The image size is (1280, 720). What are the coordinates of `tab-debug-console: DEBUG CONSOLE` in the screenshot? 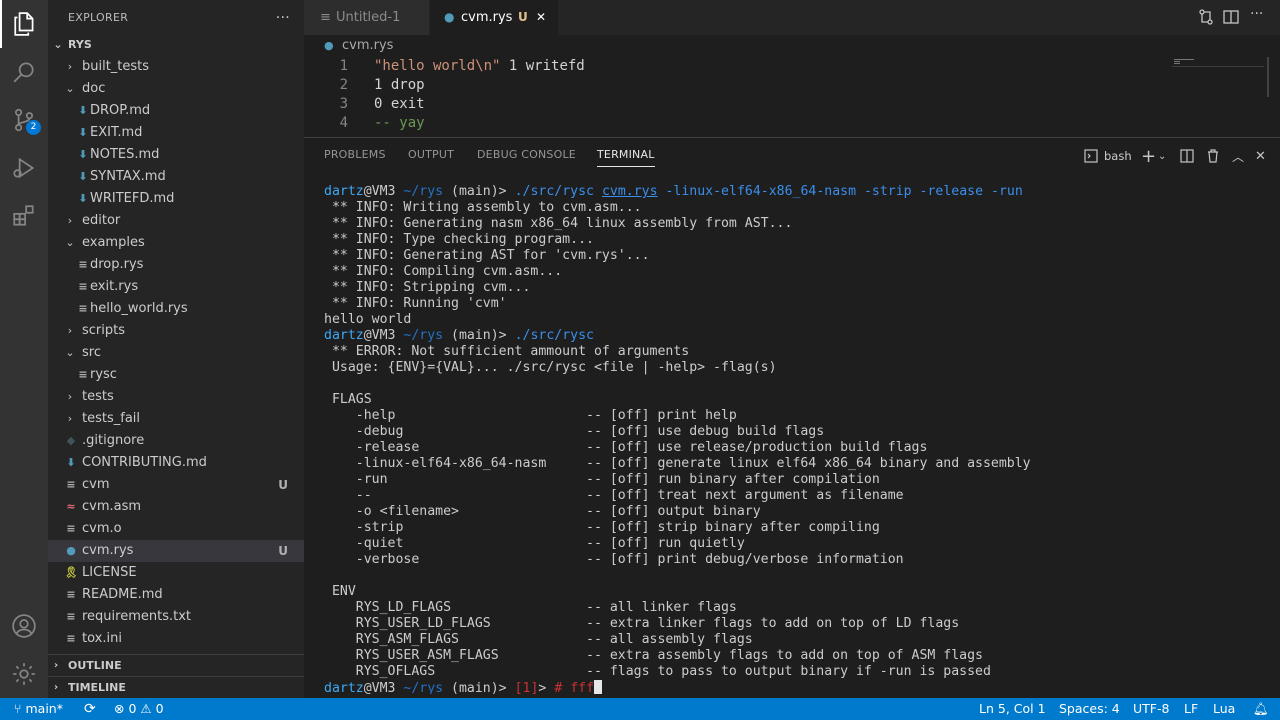 It's located at (526, 154).